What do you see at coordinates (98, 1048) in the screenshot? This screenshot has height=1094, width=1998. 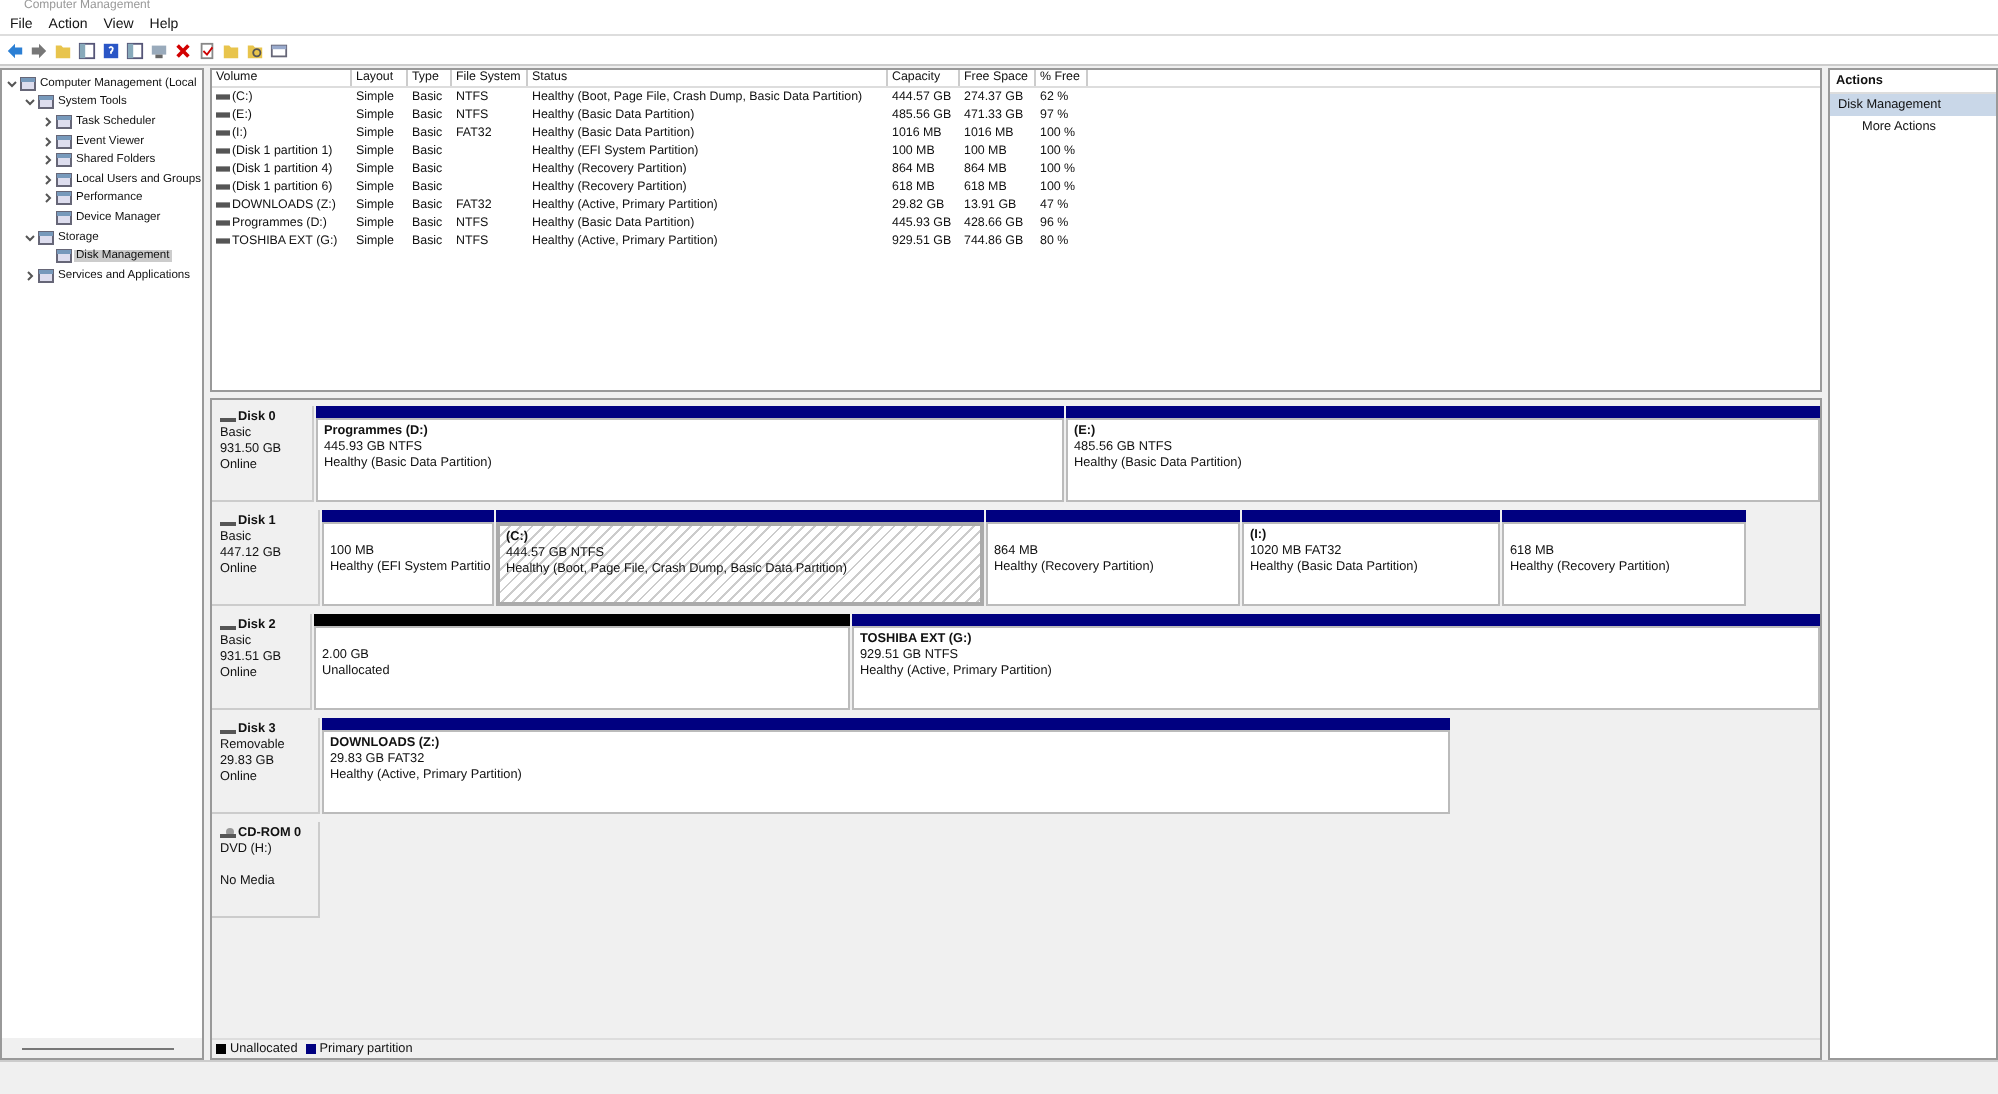 I see `scrollbar-thumb` at bounding box center [98, 1048].